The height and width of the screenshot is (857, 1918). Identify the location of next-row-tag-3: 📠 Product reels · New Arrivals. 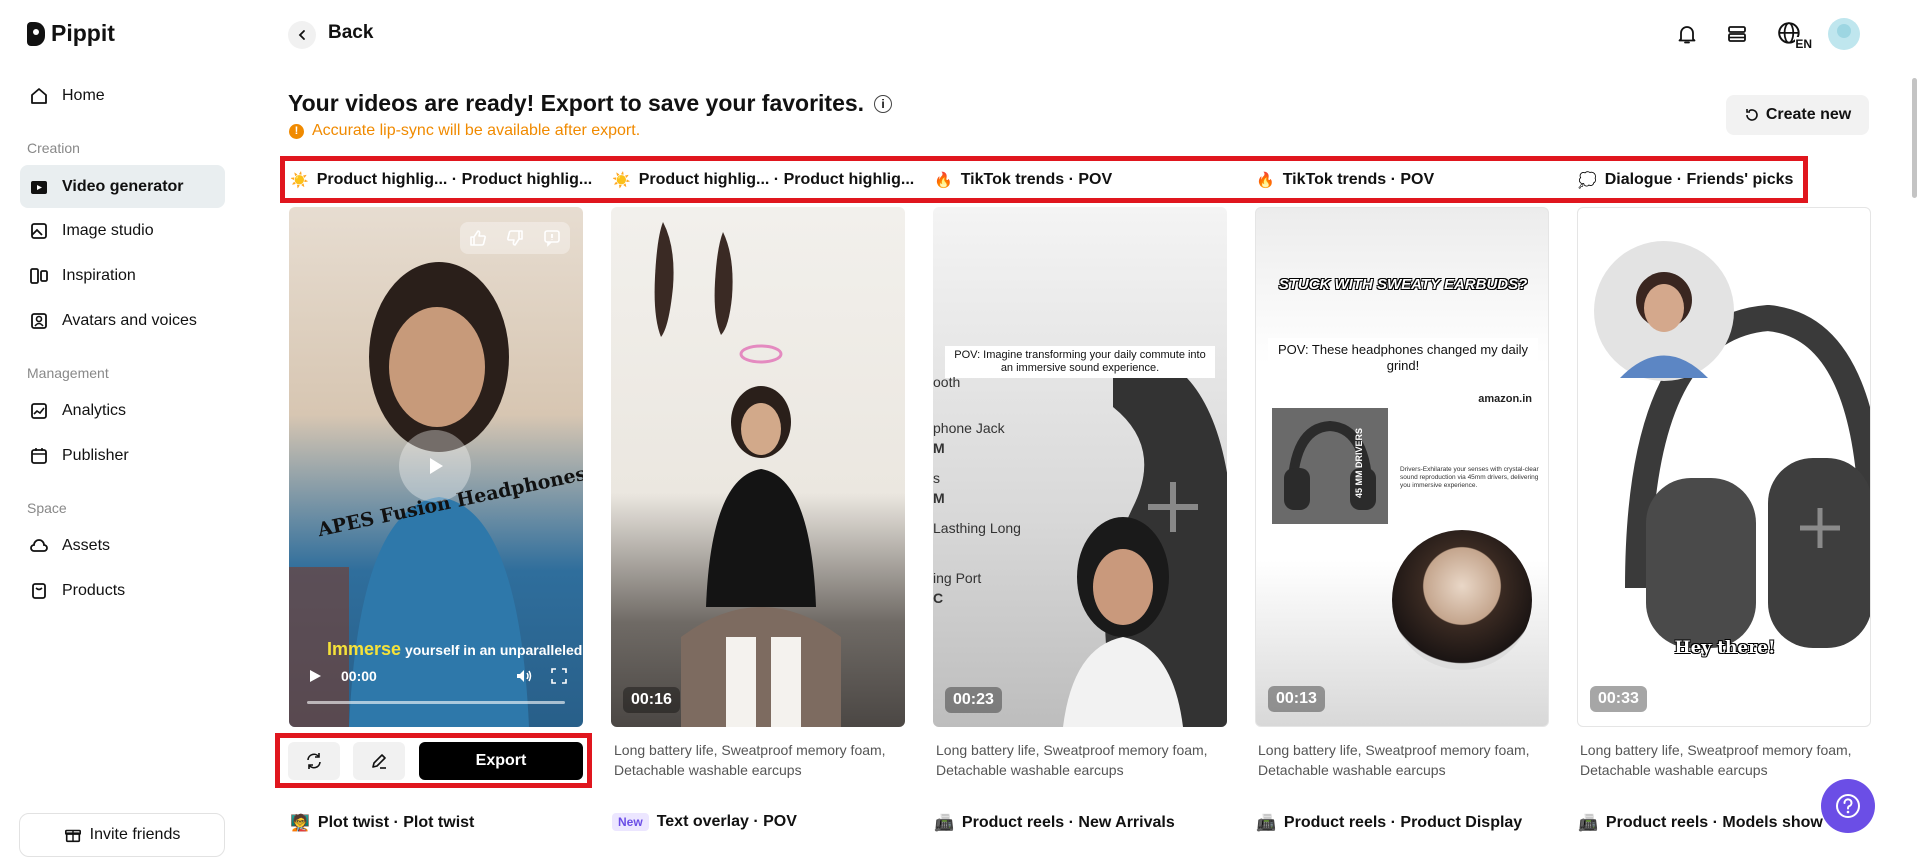
(1054, 823).